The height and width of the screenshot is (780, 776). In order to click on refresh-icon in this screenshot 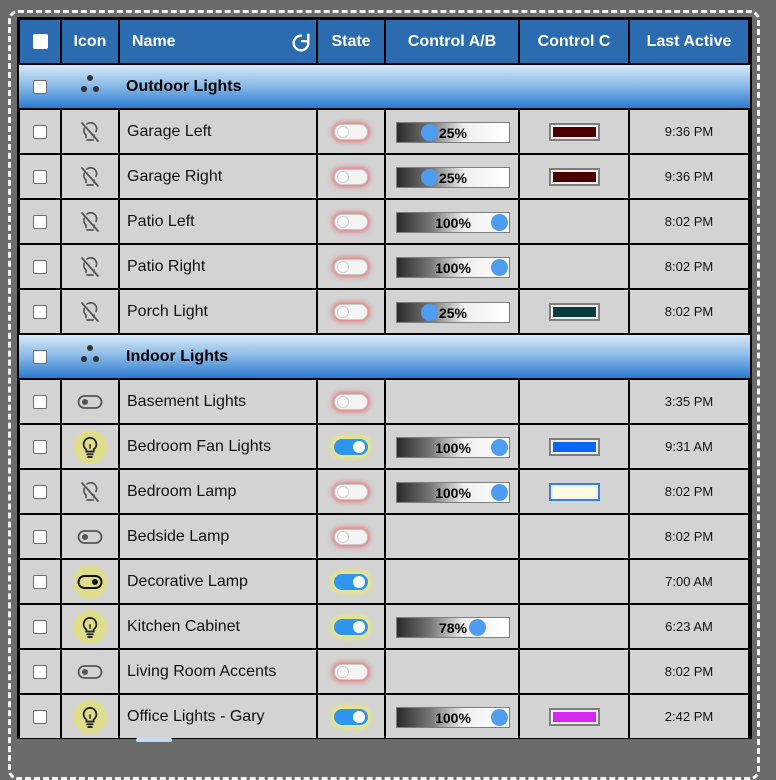, I will do `click(301, 43)`.